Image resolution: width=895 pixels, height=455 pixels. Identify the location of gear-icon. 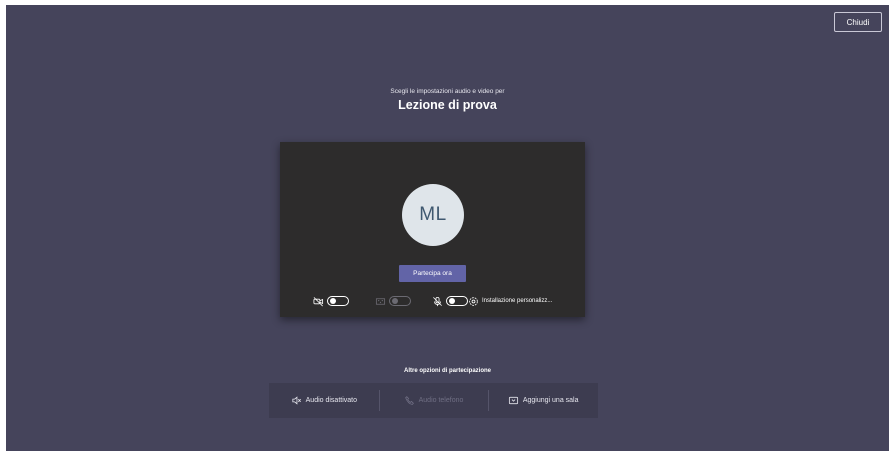
(473, 301).